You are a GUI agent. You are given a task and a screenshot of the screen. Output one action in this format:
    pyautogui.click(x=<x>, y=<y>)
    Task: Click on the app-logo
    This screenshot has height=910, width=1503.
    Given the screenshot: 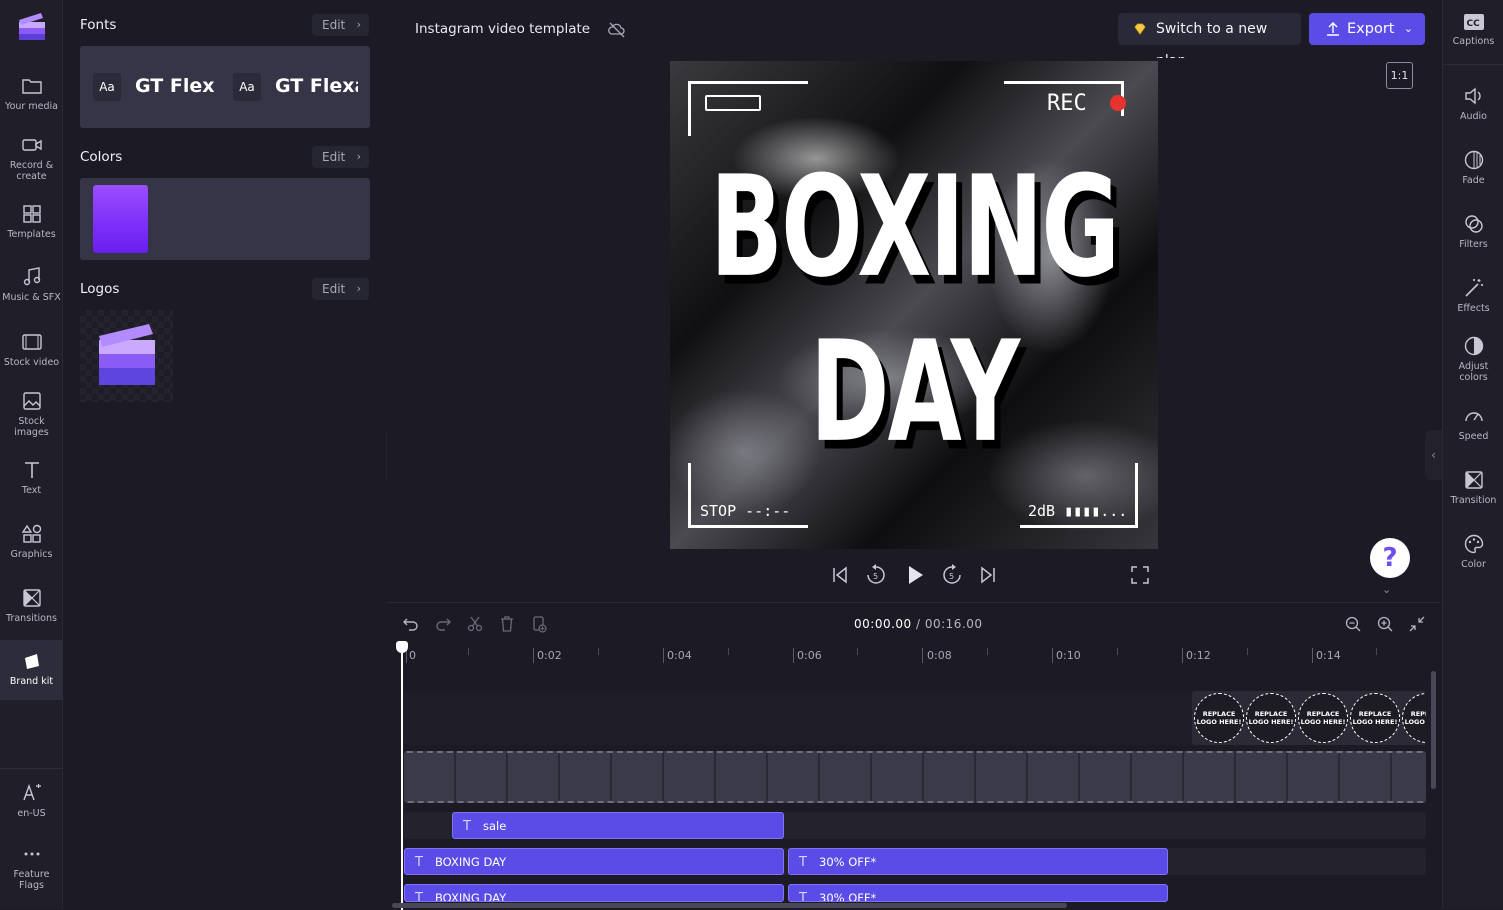 What is the action you would take?
    pyautogui.click(x=31, y=30)
    